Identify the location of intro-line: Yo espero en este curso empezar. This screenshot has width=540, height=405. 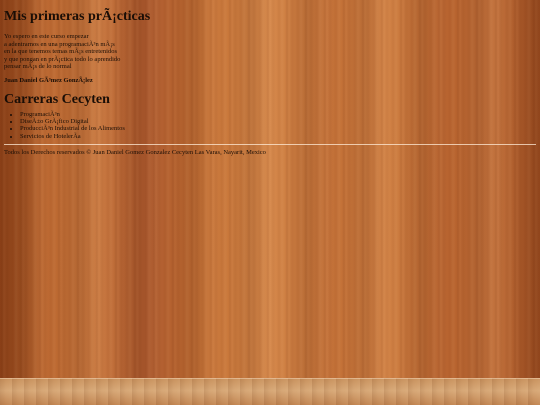
(46, 36).